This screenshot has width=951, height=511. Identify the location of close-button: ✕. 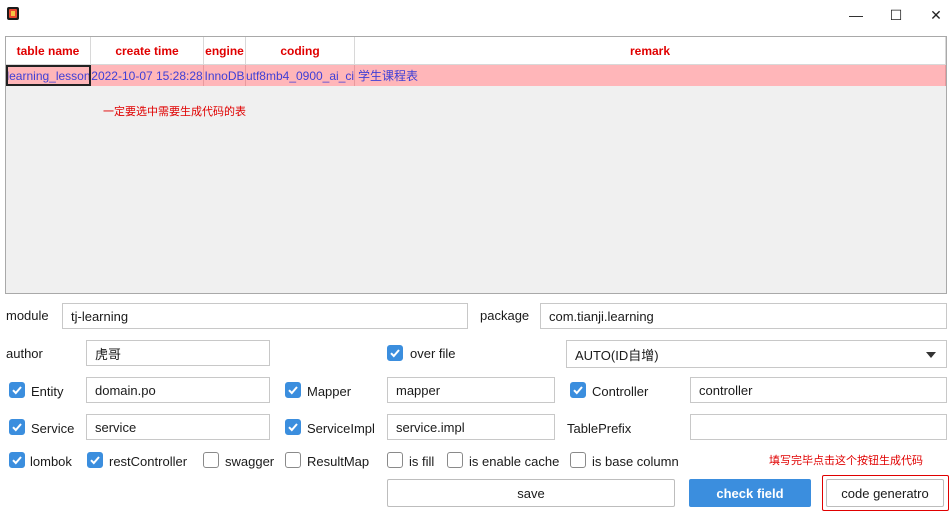
(933, 15).